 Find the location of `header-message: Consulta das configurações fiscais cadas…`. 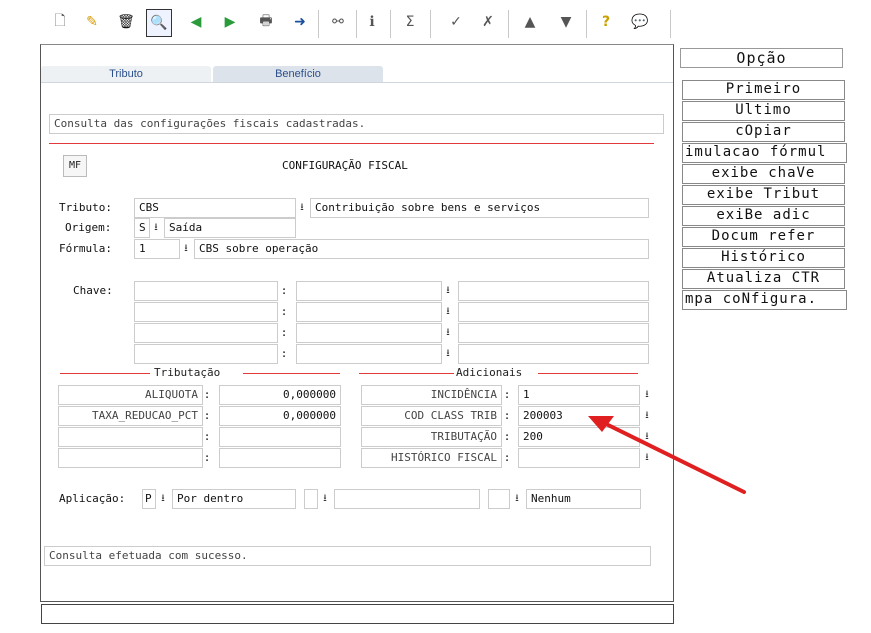

header-message: Consulta das configurações fiscais cadas… is located at coordinates (356, 124).